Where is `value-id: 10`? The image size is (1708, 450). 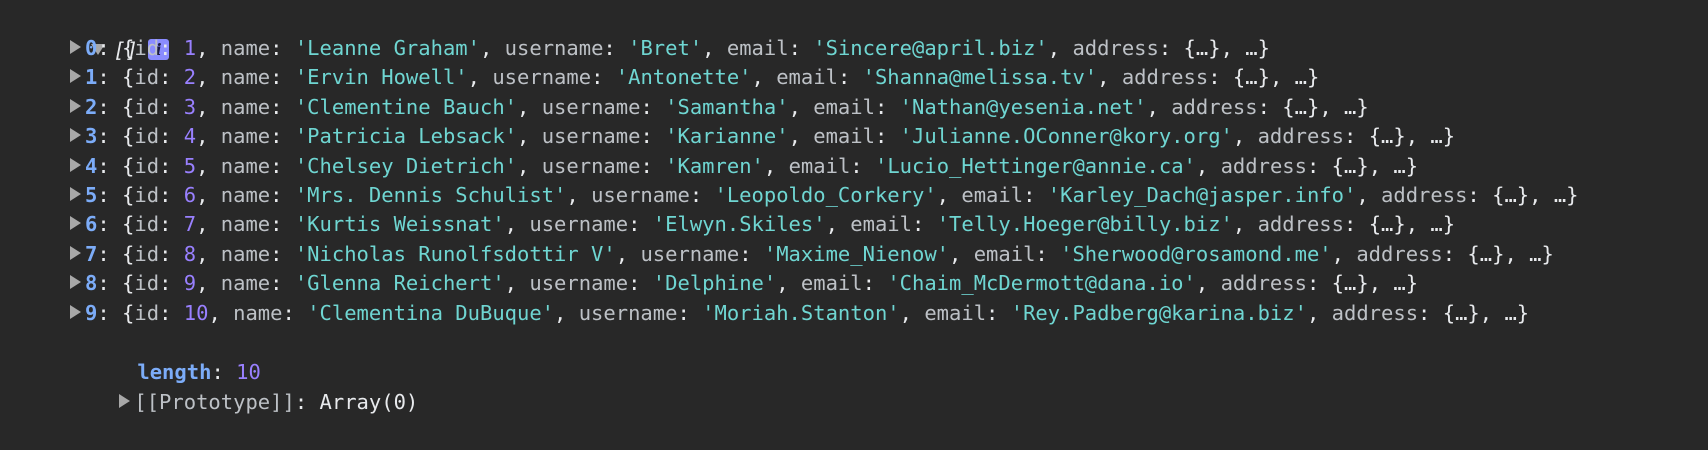
value-id: 10 is located at coordinates (196, 312).